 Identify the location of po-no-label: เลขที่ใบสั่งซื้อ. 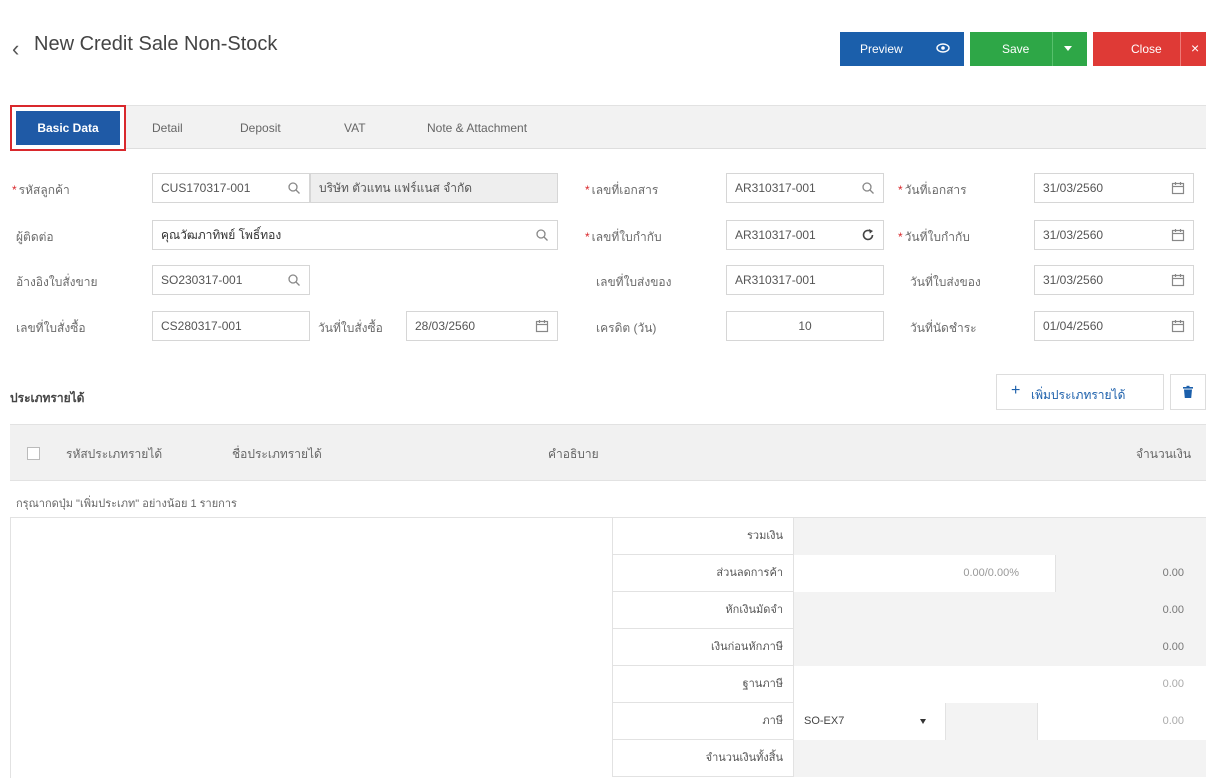
(51, 328).